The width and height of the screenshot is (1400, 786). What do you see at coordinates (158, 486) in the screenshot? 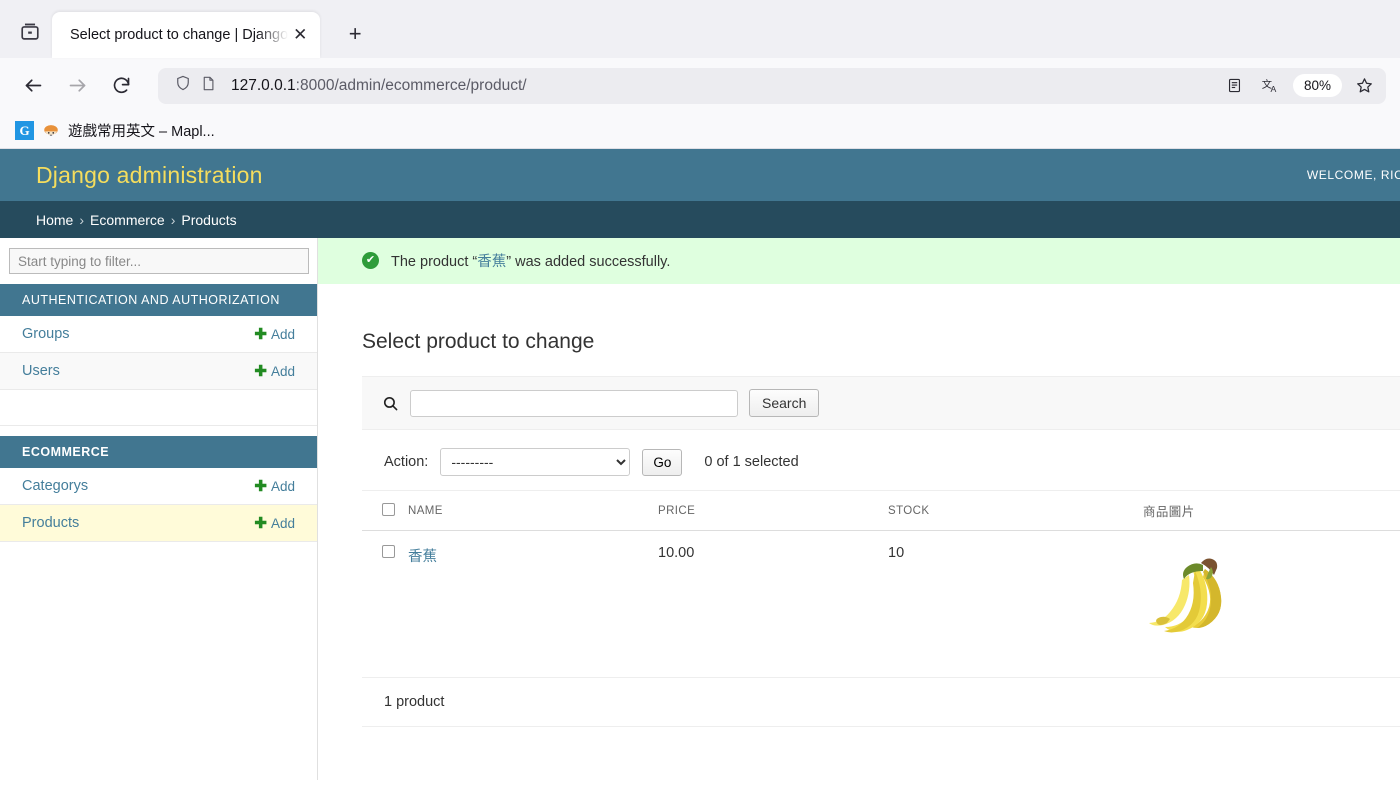
I see `sidebar-item-categorys: Categorys ✚ Add` at bounding box center [158, 486].